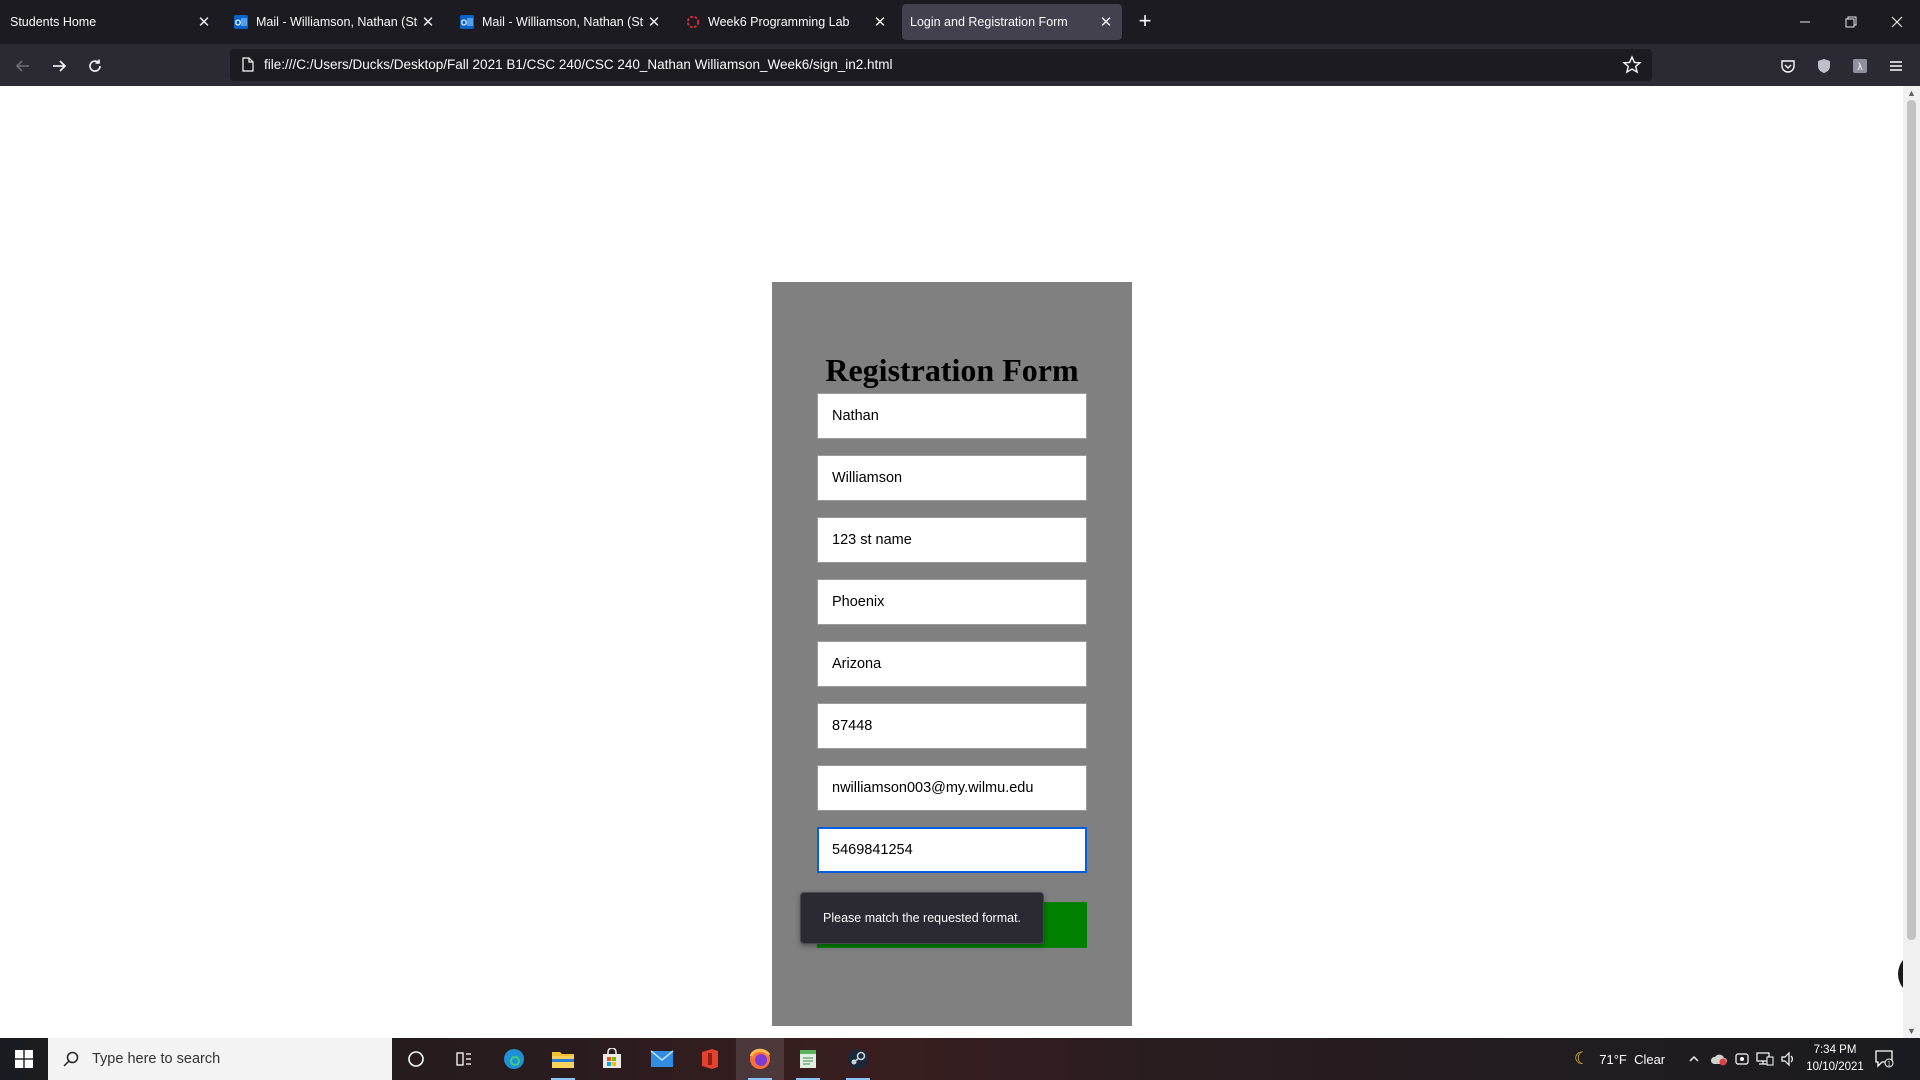  What do you see at coordinates (156, 1059) in the screenshot?
I see `search-placeholder: Type here to search` at bounding box center [156, 1059].